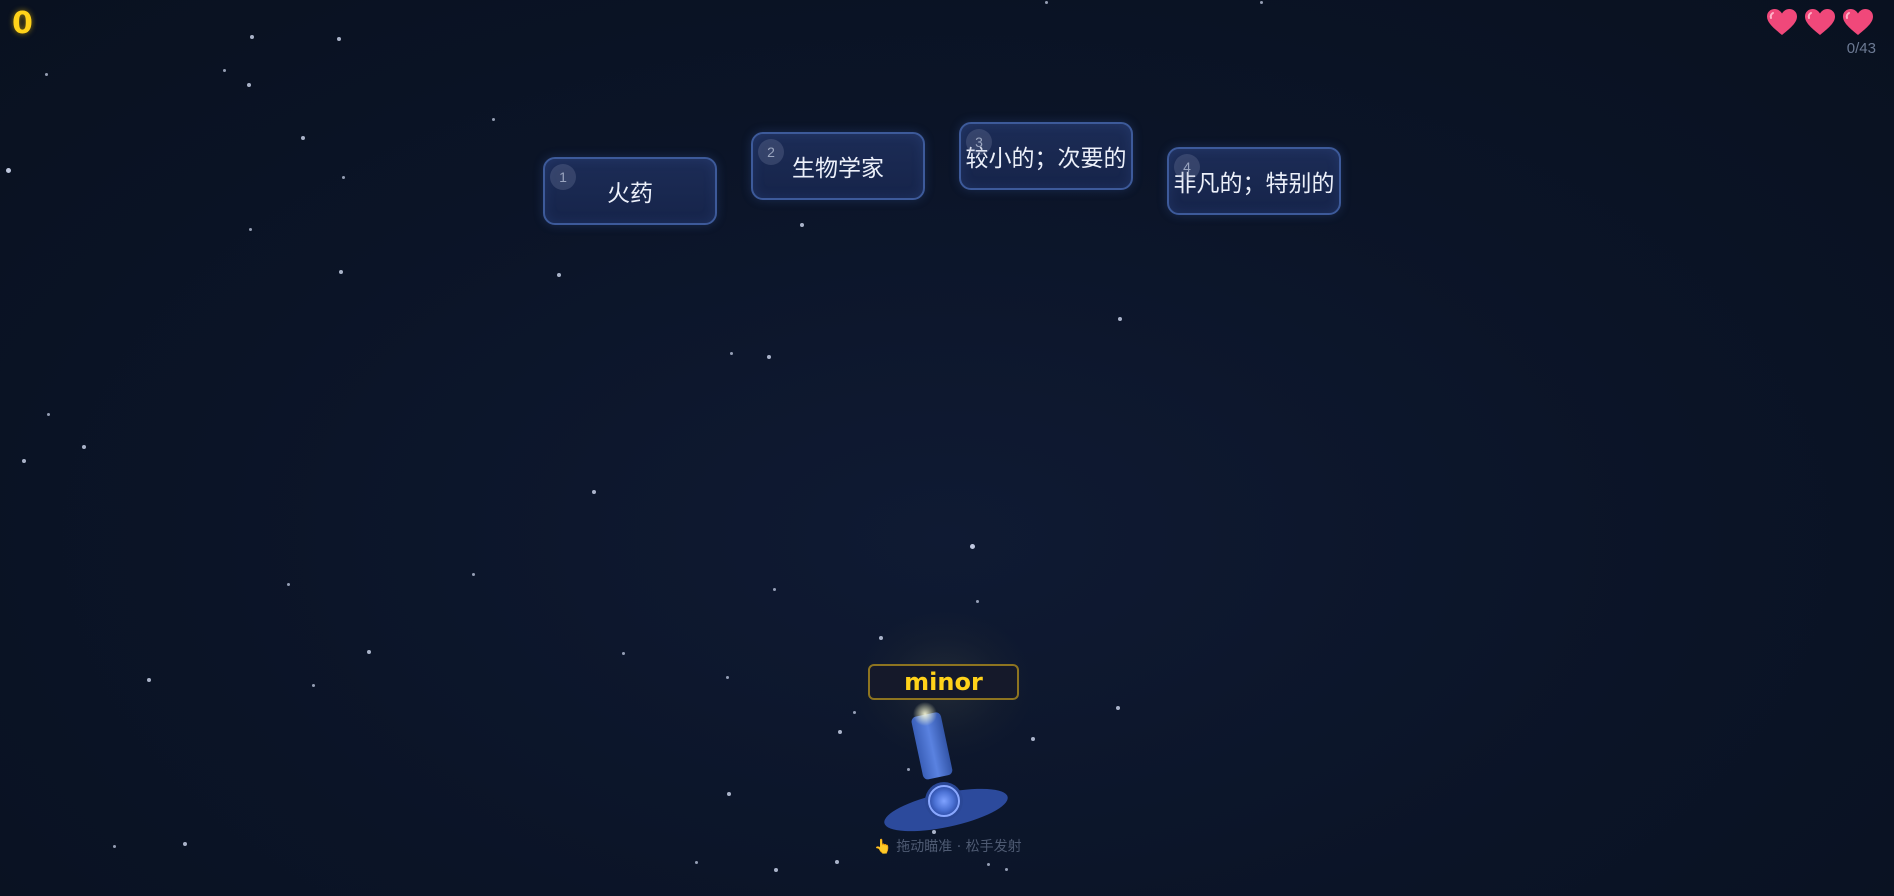  Describe the element at coordinates (771, 152) in the screenshot. I see `answer-number: 2` at that location.